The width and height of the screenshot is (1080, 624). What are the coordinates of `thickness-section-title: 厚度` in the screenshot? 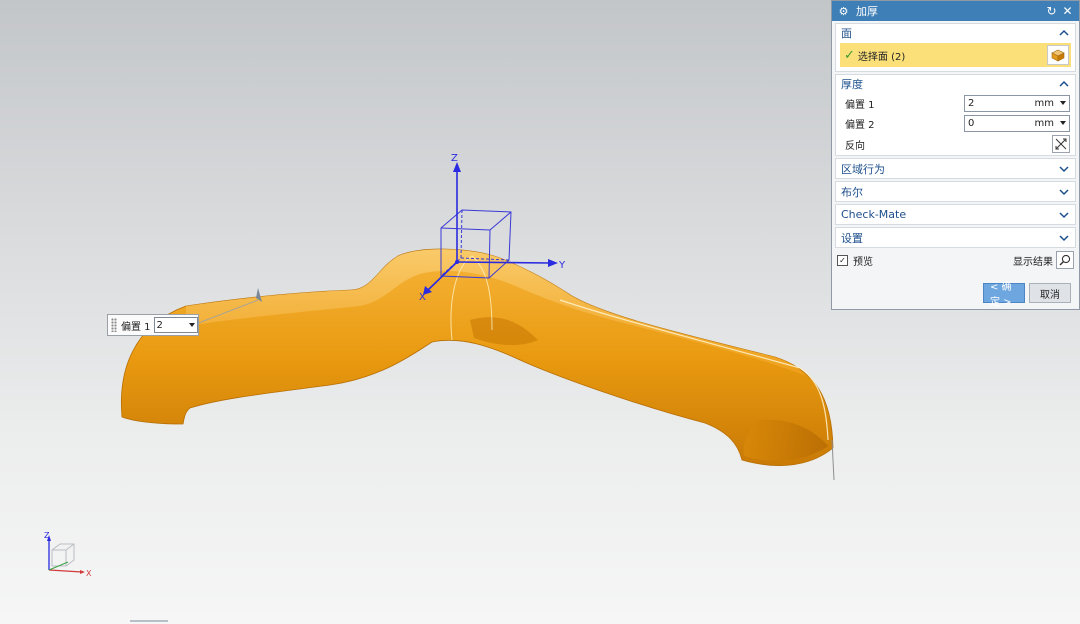 It's located at (852, 84).